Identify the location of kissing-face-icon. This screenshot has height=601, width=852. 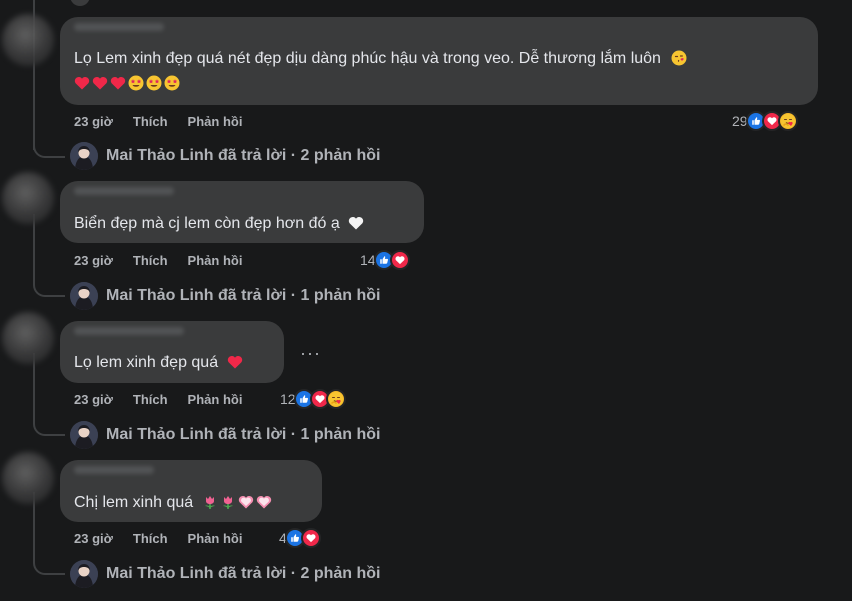
(679, 58).